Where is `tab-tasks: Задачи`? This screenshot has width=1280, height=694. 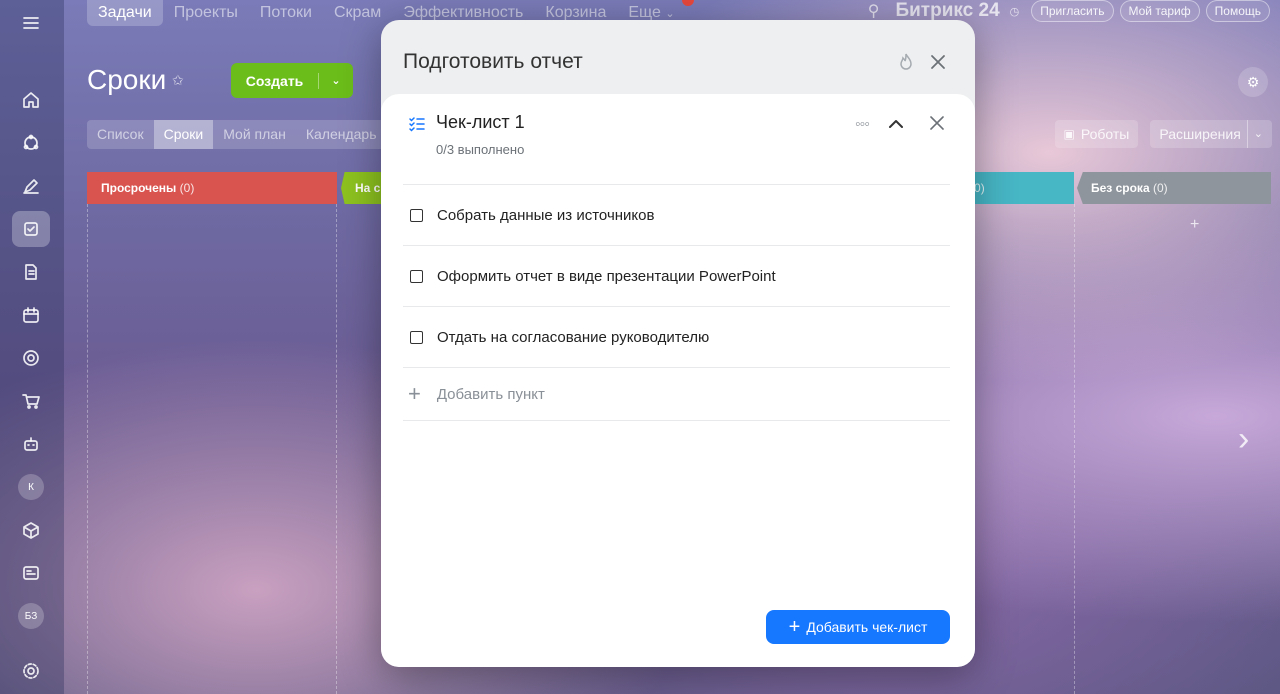 tab-tasks: Задачи is located at coordinates (125, 13).